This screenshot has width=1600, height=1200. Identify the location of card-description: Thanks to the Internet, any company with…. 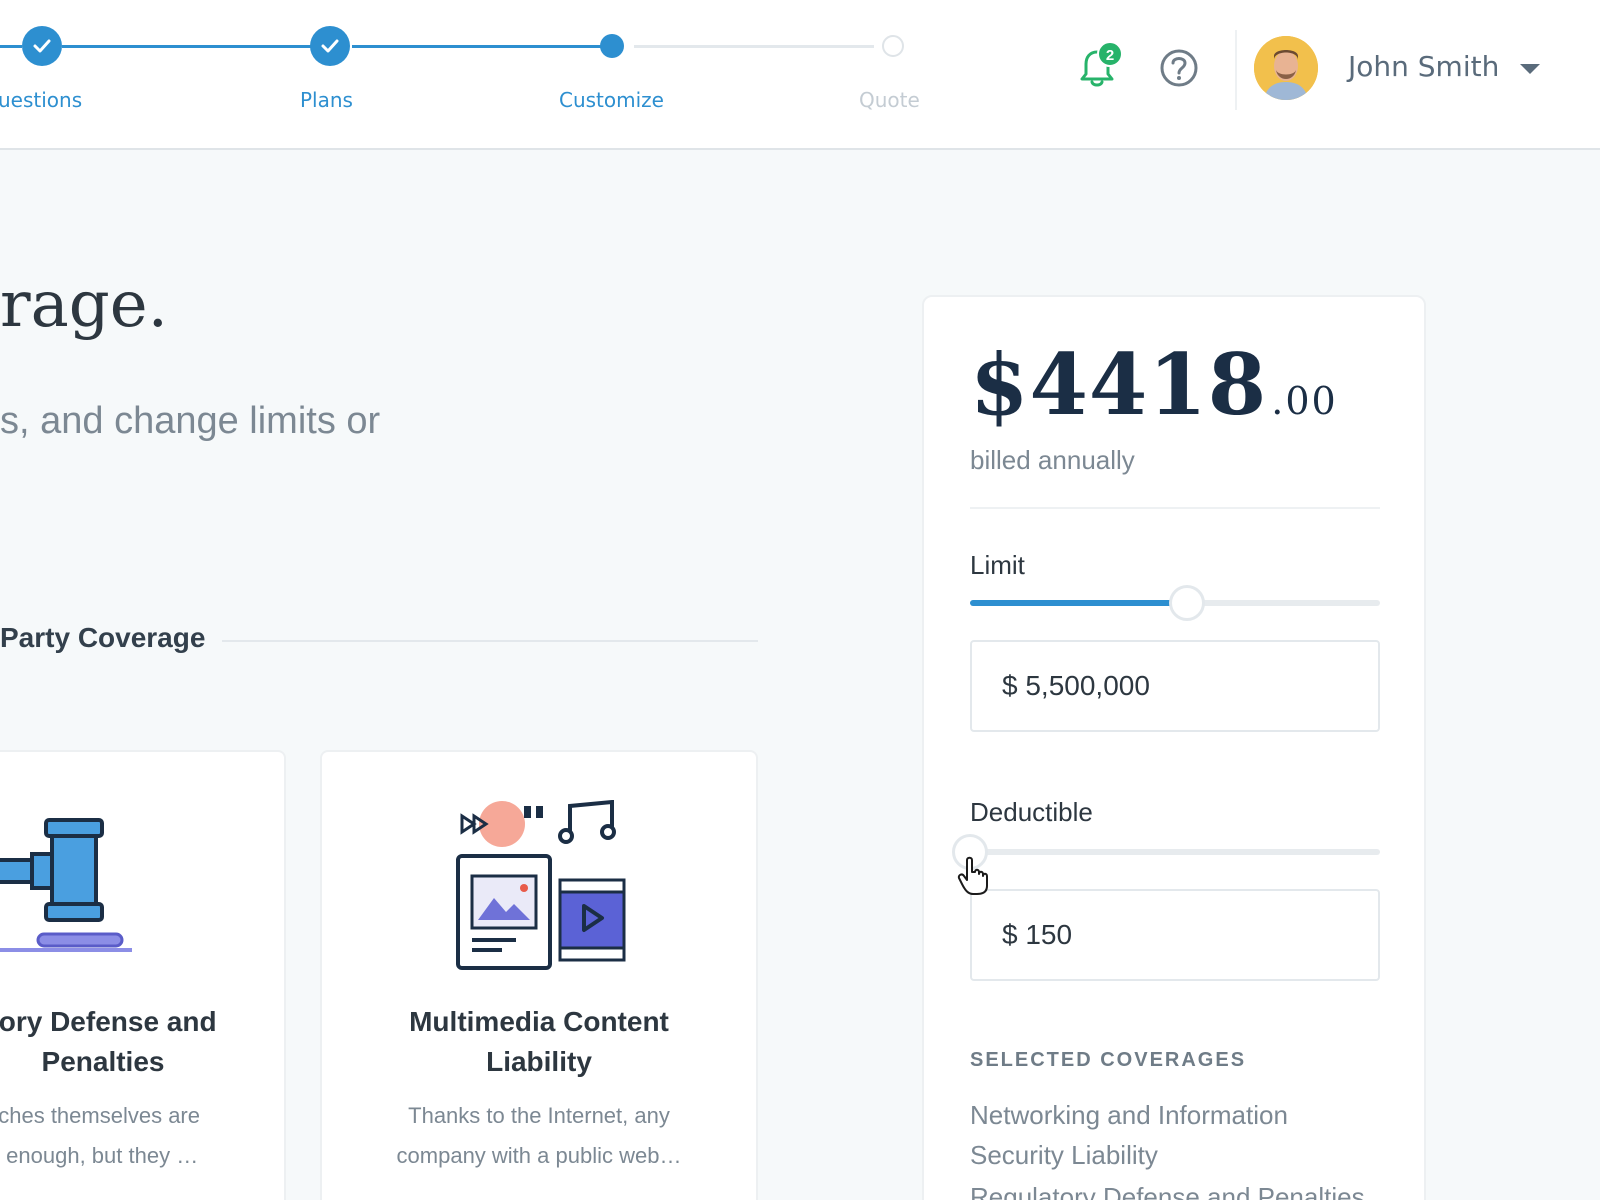
(539, 1135).